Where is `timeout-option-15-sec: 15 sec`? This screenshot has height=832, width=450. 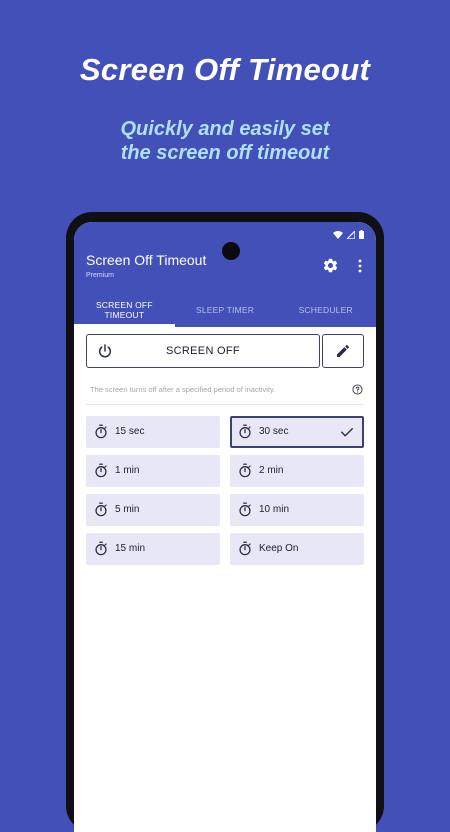 timeout-option-15-sec: 15 sec is located at coordinates (153, 432).